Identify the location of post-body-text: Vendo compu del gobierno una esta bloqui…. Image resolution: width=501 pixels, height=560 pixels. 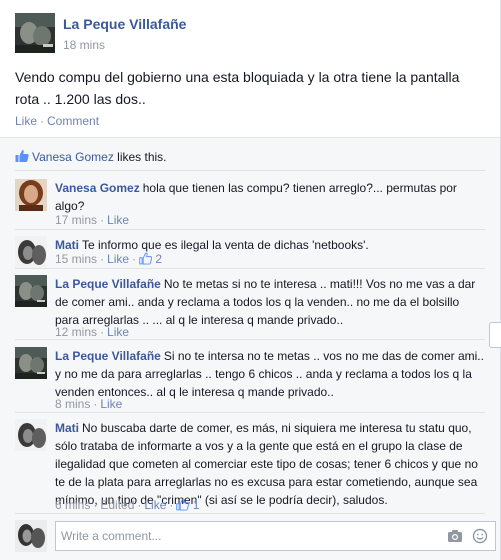
(237, 88).